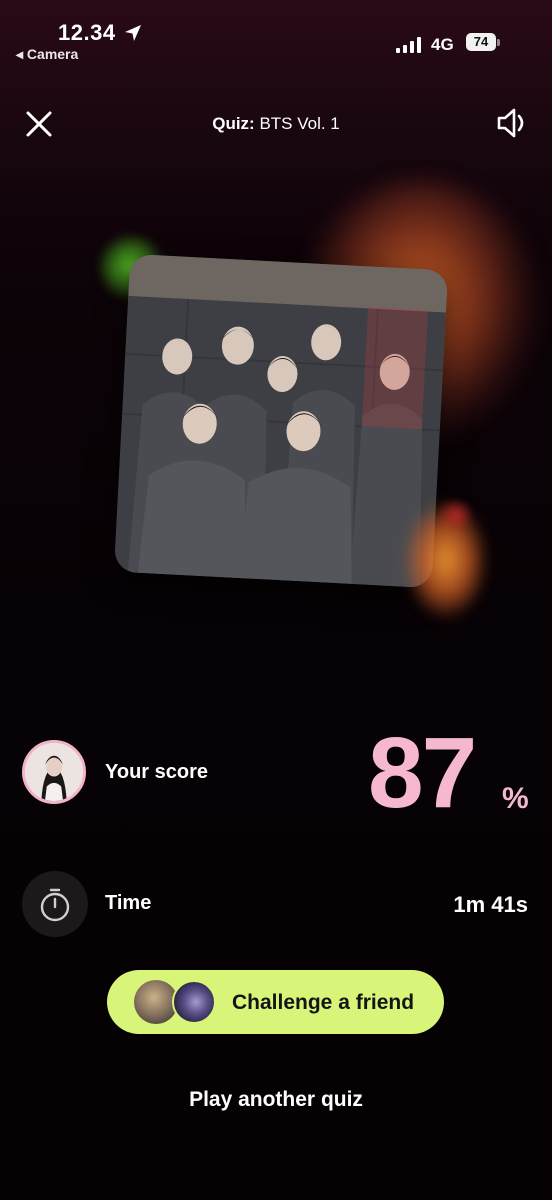 This screenshot has height=1200, width=552. I want to click on score-unit: %, so click(515, 798).